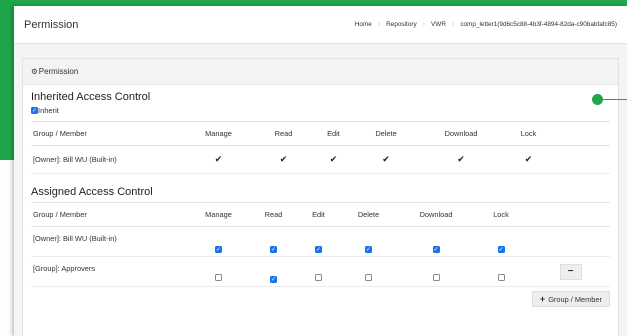  I want to click on perm-delete: ✔, so click(386, 159).